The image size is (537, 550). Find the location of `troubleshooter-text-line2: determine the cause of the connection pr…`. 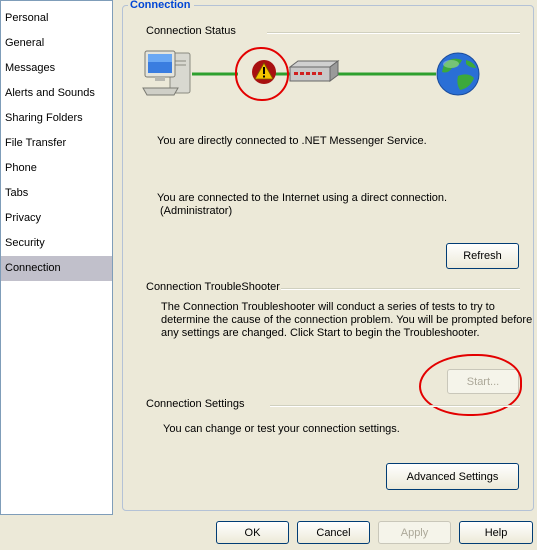

troubleshooter-text-line2: determine the cause of the connection pr… is located at coordinates (347, 320).